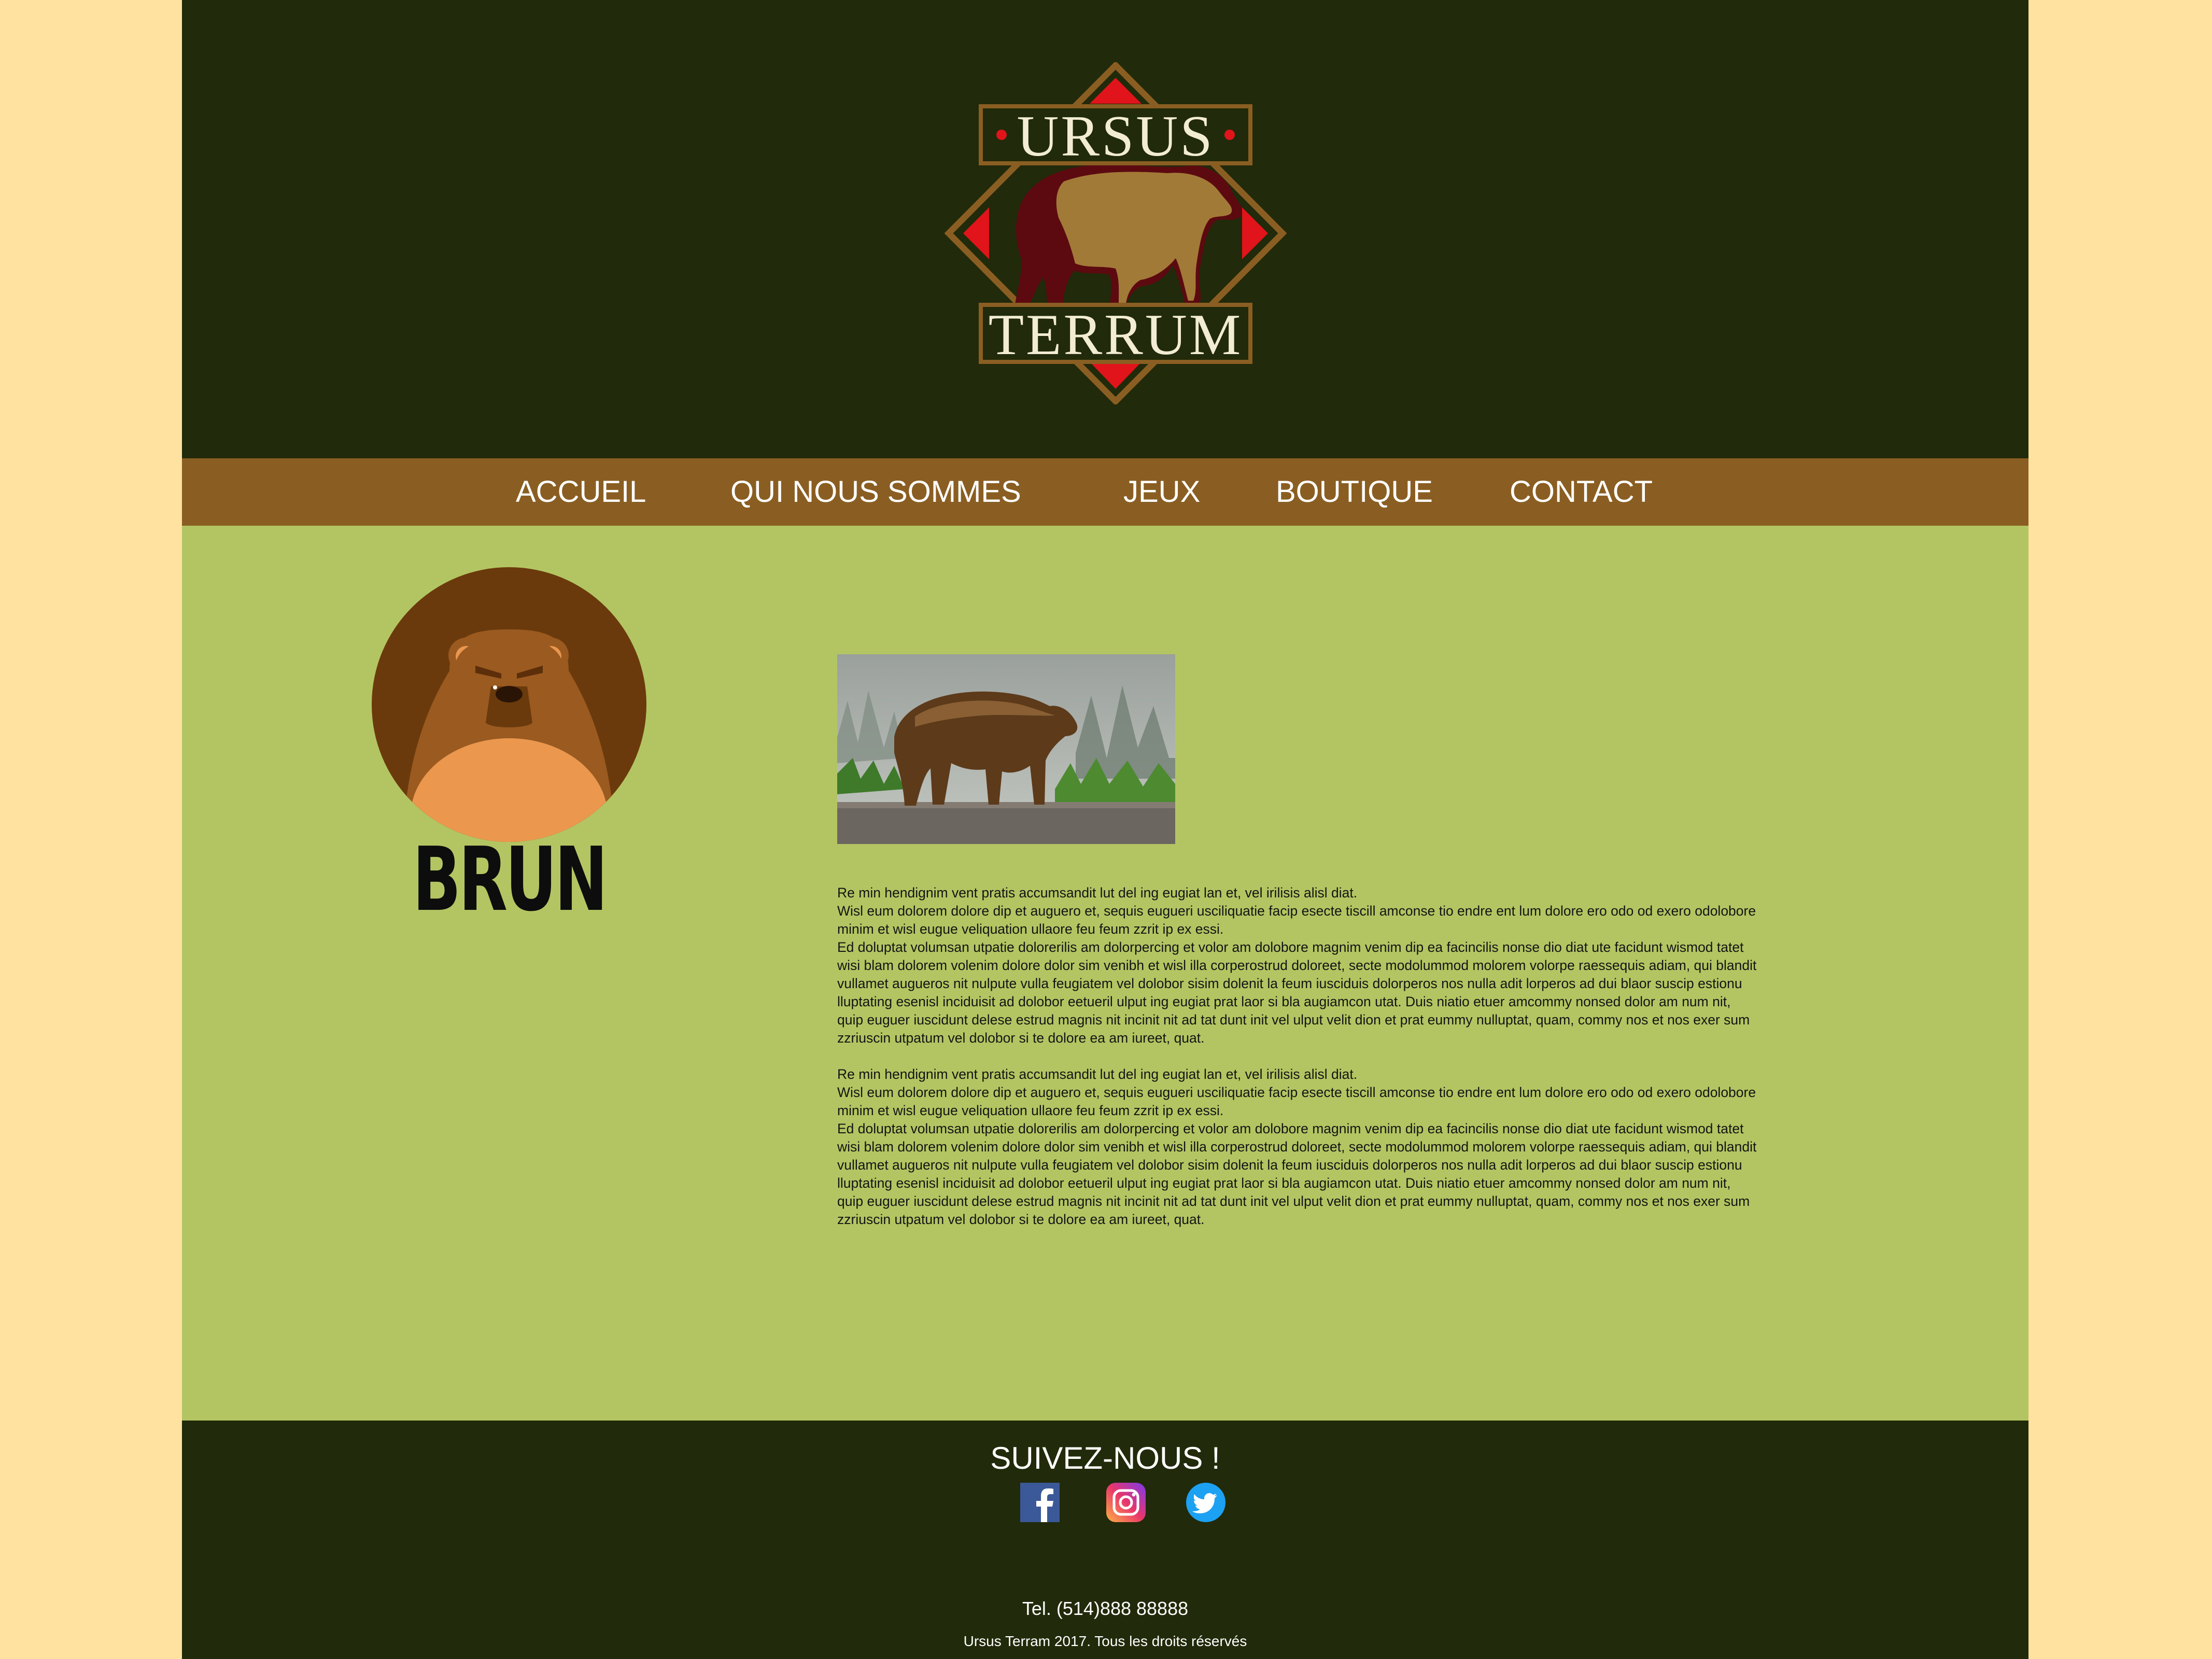  What do you see at coordinates (1105, 1608) in the screenshot?
I see `phone-number: Tel. (514)888 88888` at bounding box center [1105, 1608].